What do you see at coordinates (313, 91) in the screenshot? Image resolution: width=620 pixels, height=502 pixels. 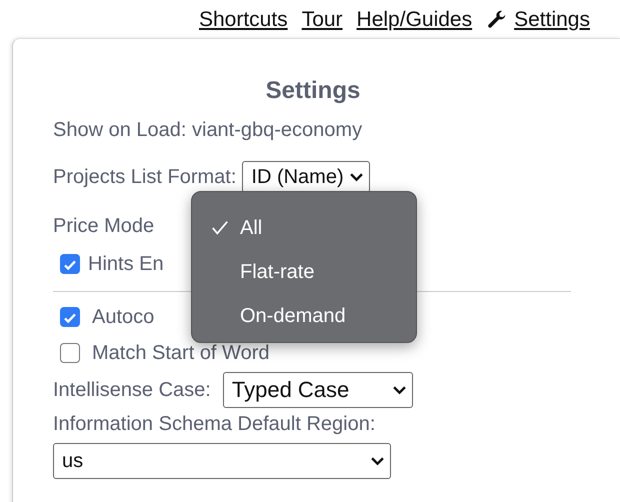 I see `panel-title: Settings` at bounding box center [313, 91].